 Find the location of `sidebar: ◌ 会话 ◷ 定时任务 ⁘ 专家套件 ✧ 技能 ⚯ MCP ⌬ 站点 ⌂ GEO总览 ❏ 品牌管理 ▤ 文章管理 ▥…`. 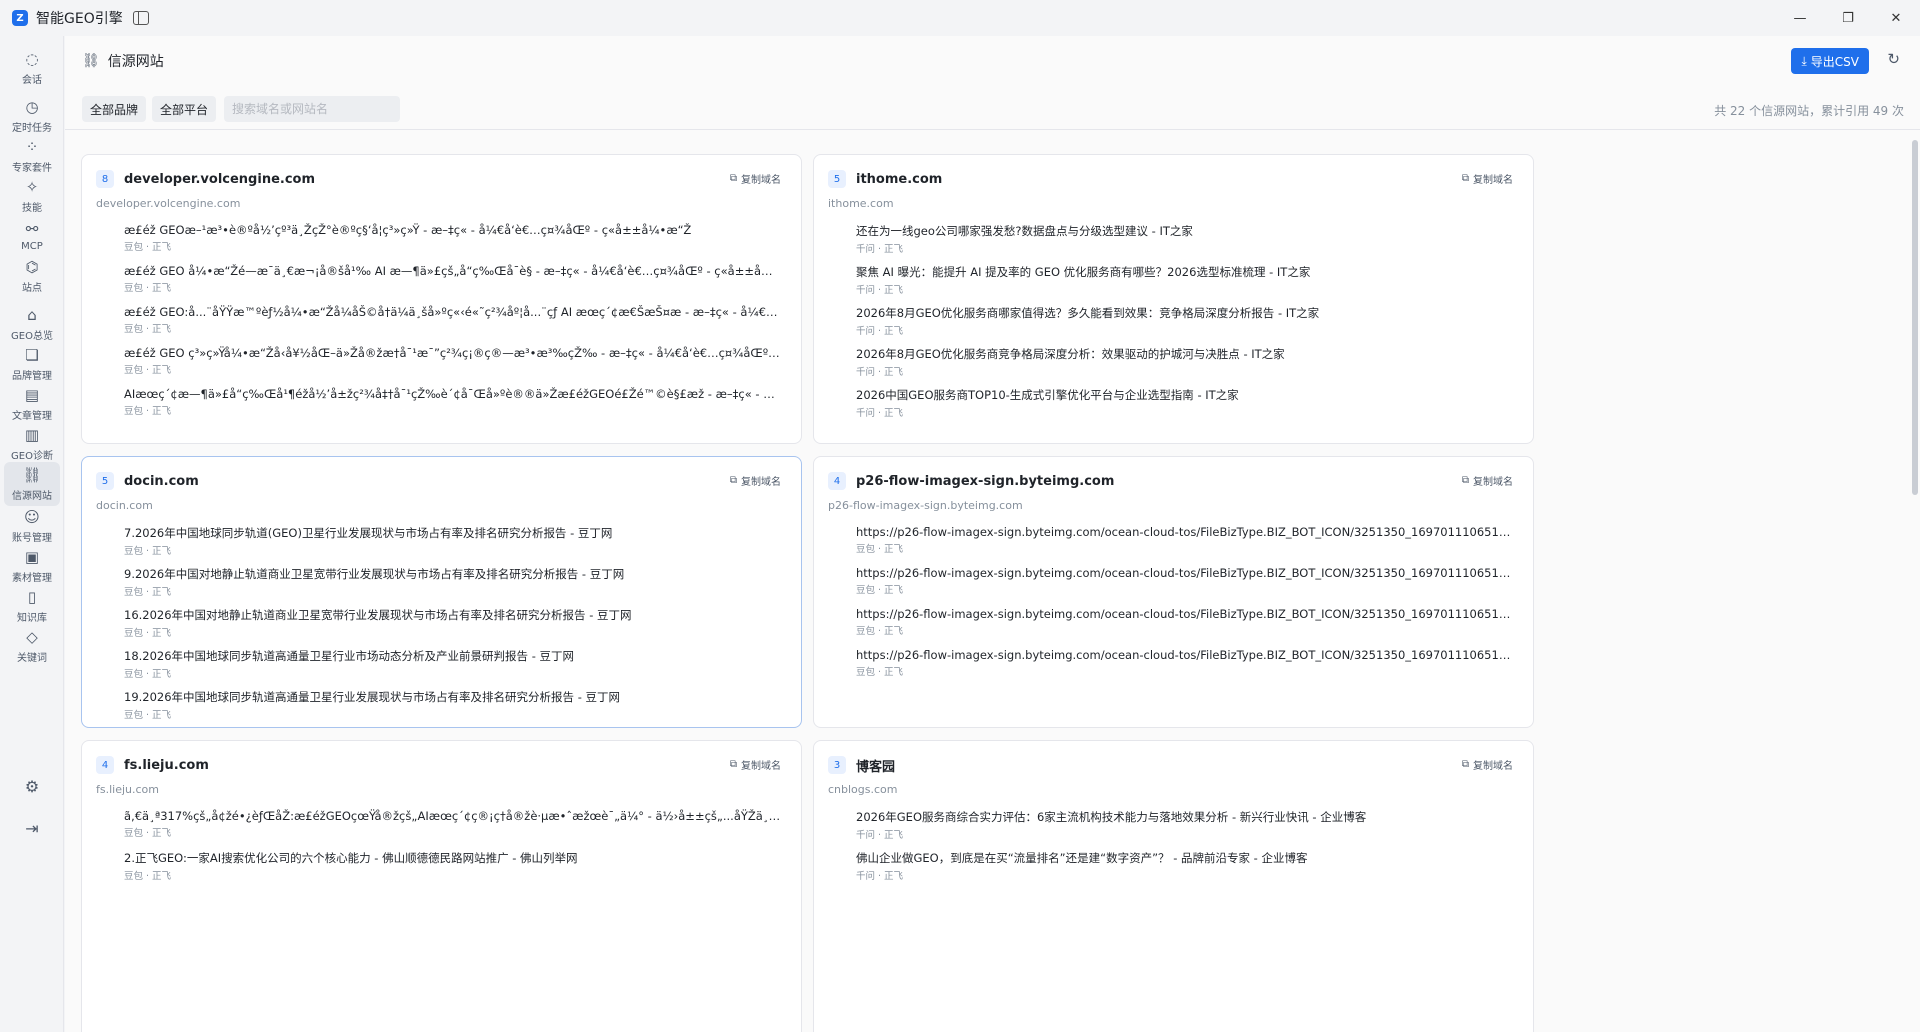

sidebar: ◌ 会话 ◷ 定时任务 ⁘ 专家套件 ✧ 技能 ⚯ MCP ⌬ 站点 ⌂ GEO总览 ❏ 品牌管理 ▤ 文章管理 ▥… is located at coordinates (32, 534).